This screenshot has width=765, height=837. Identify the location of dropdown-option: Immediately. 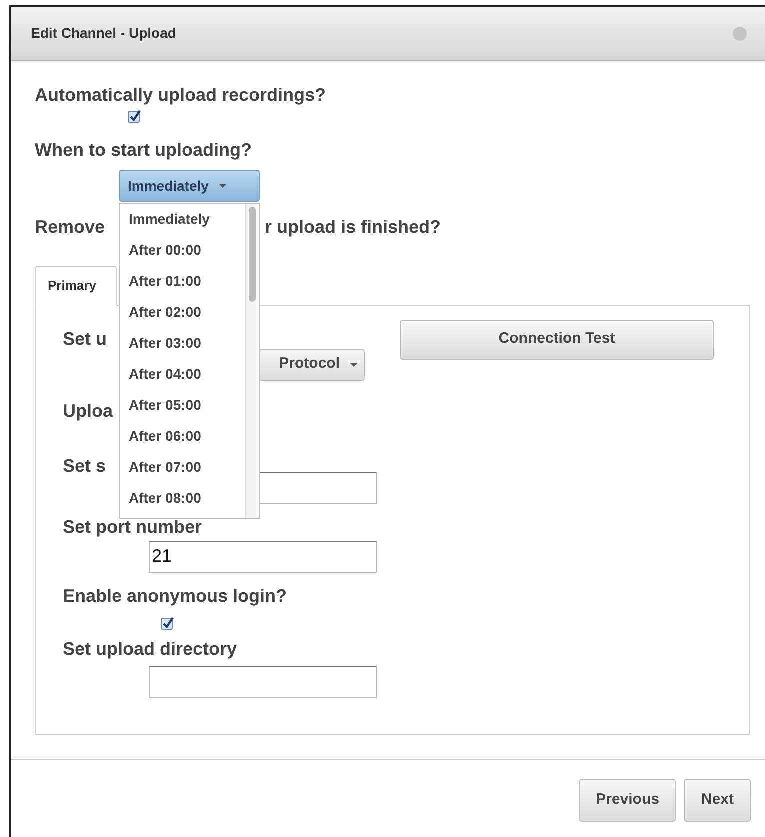
(187, 223).